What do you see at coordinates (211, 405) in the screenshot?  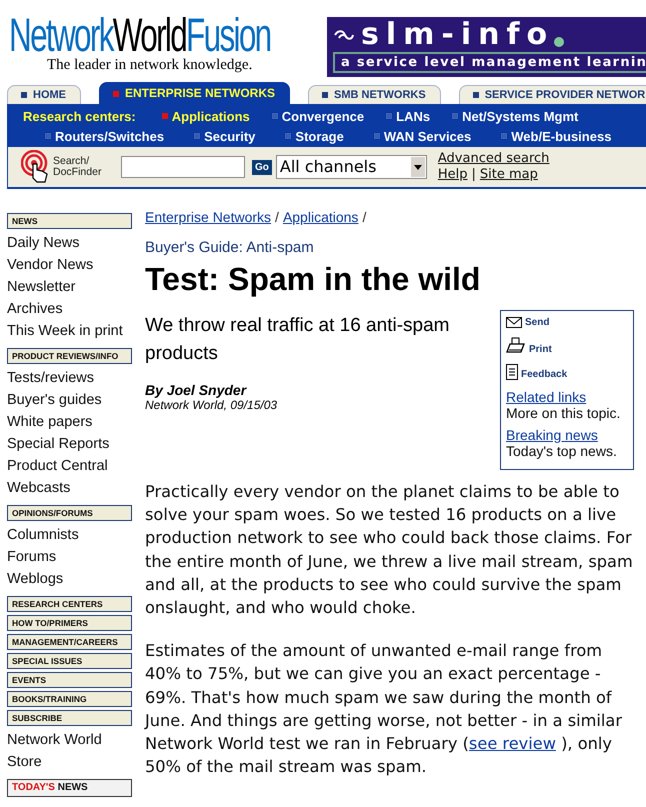 I see `publication-date: Network World, 09/15/03` at bounding box center [211, 405].